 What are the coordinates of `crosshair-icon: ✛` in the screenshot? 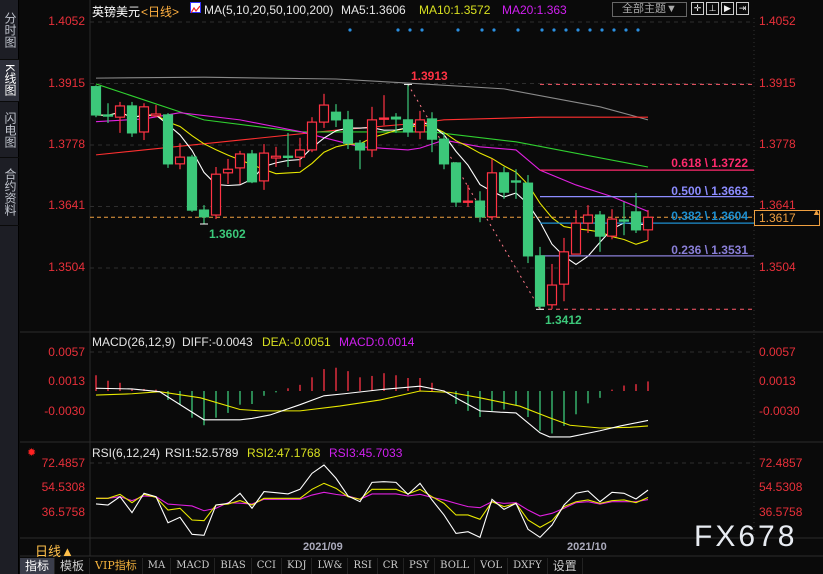 It's located at (697, 8).